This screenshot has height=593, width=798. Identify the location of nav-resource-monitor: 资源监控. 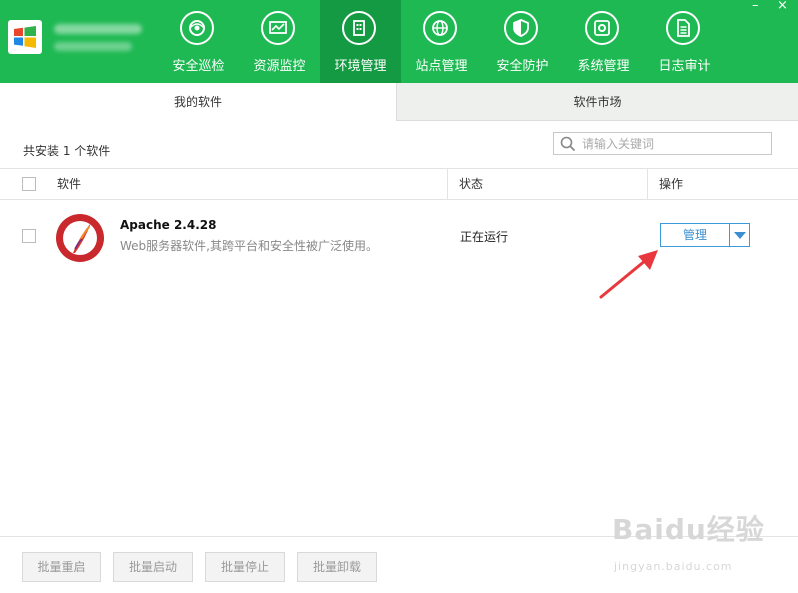
(279, 41).